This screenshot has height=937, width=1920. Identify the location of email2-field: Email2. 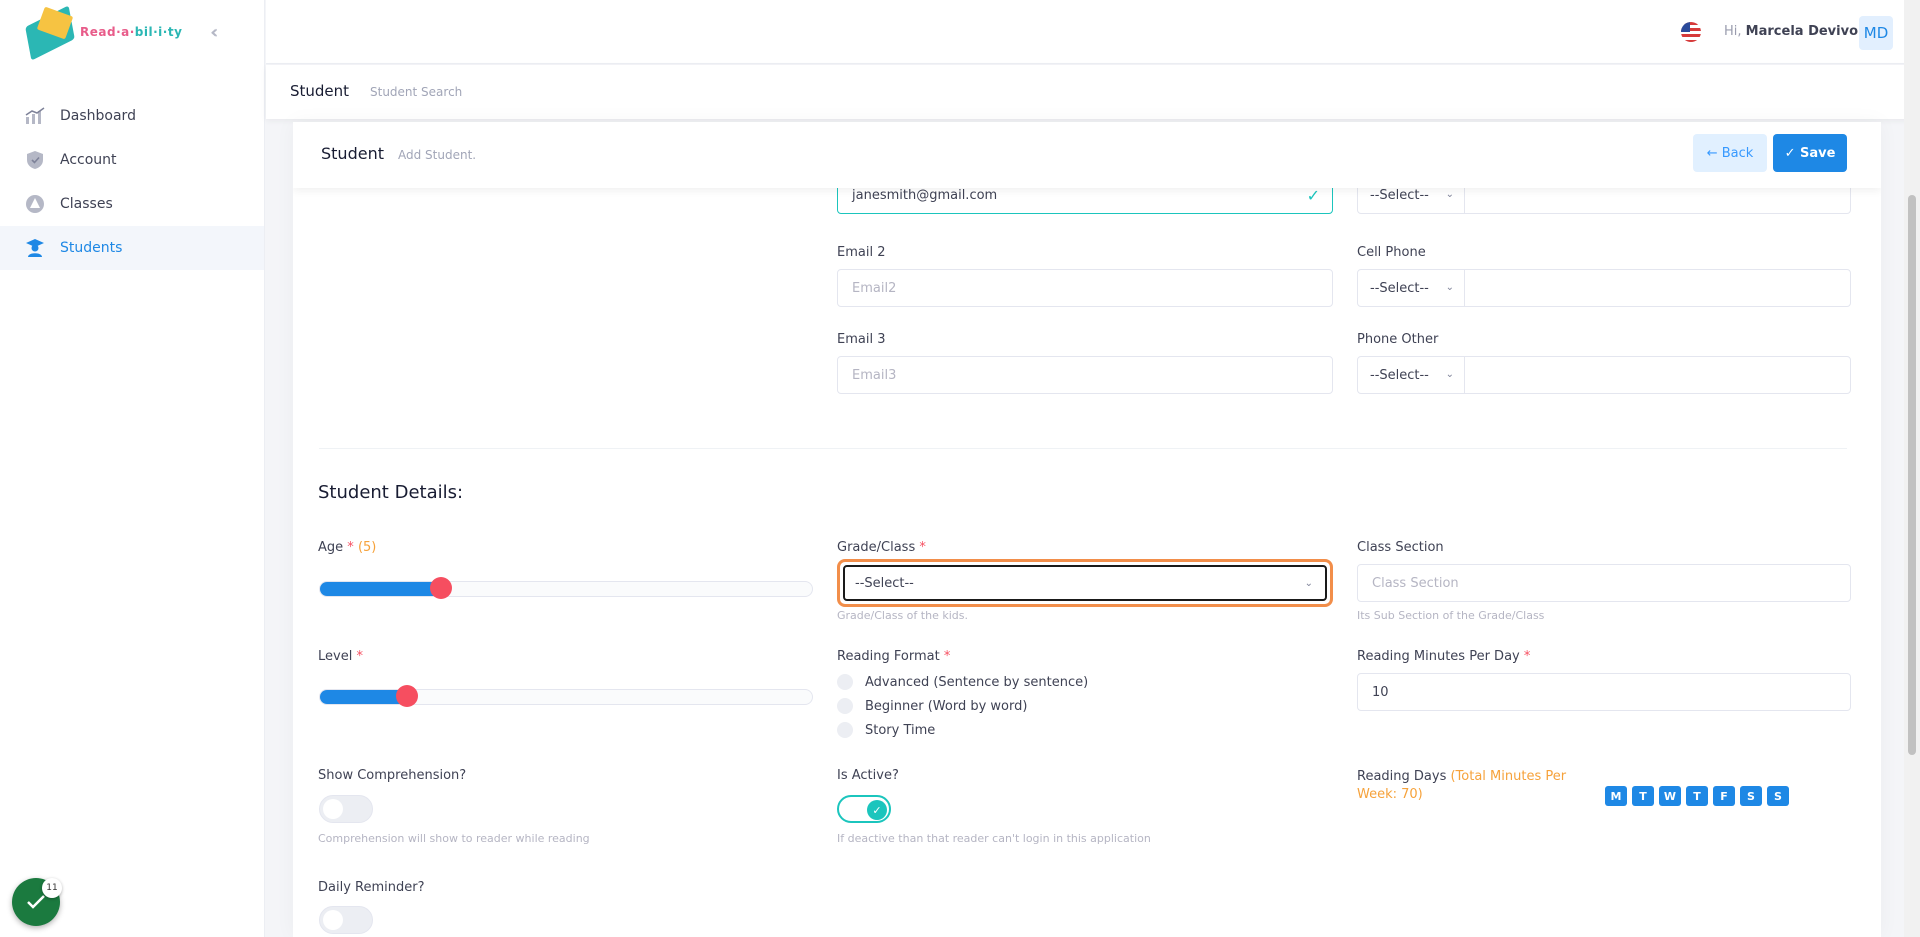
(1085, 288).